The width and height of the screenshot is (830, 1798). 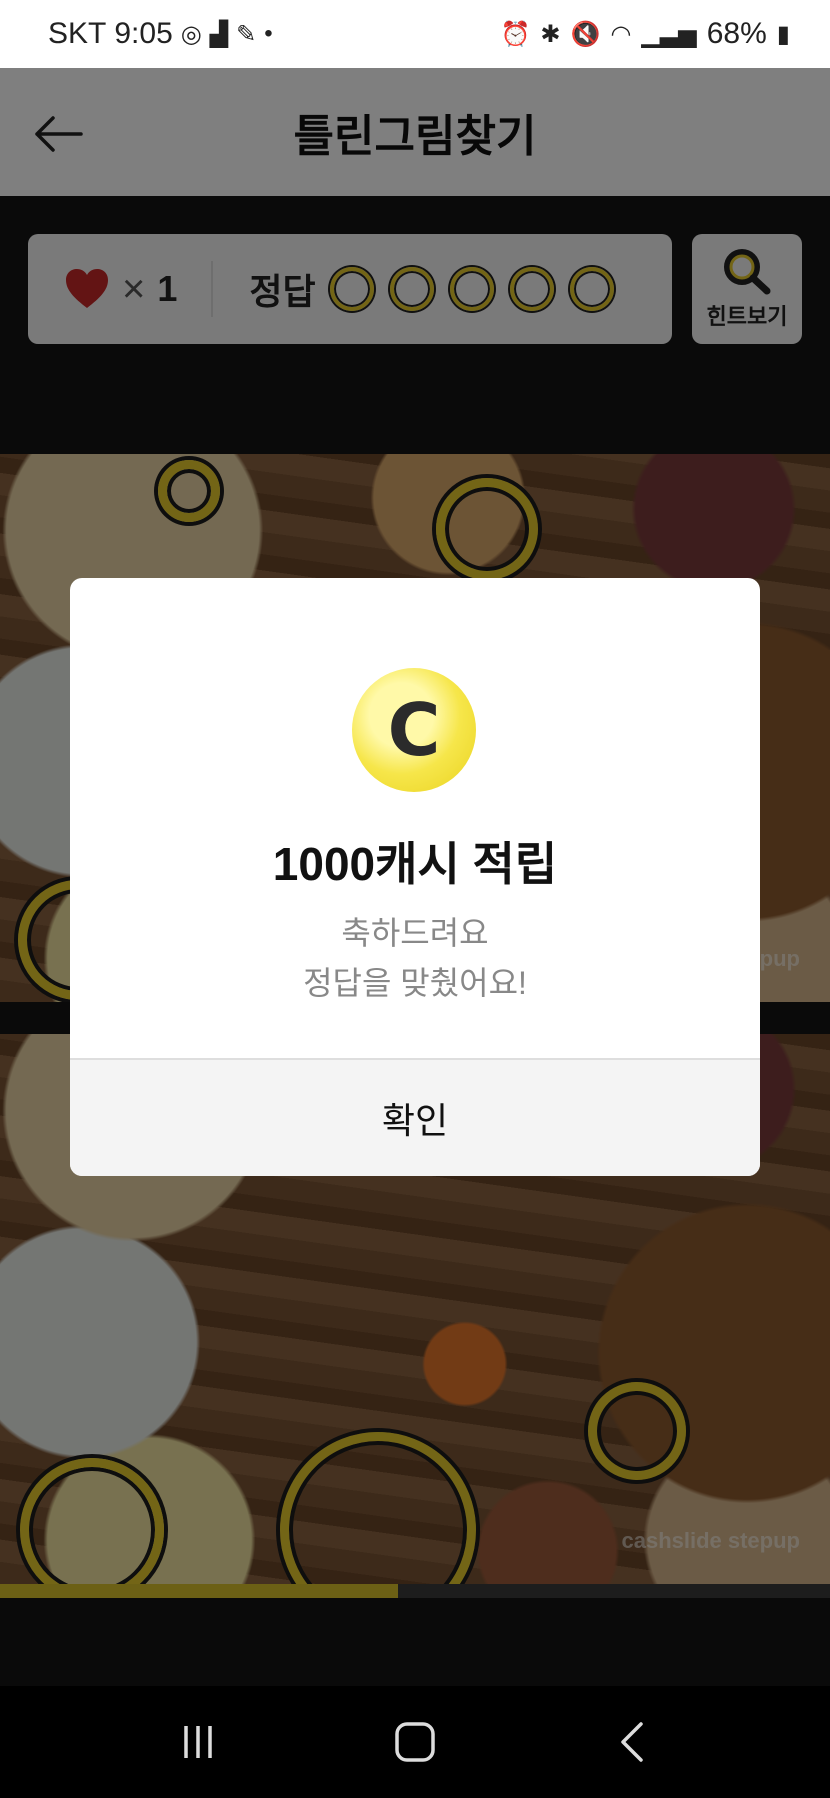 I want to click on dialog-message-line1: 축하드려요, so click(x=415, y=933).